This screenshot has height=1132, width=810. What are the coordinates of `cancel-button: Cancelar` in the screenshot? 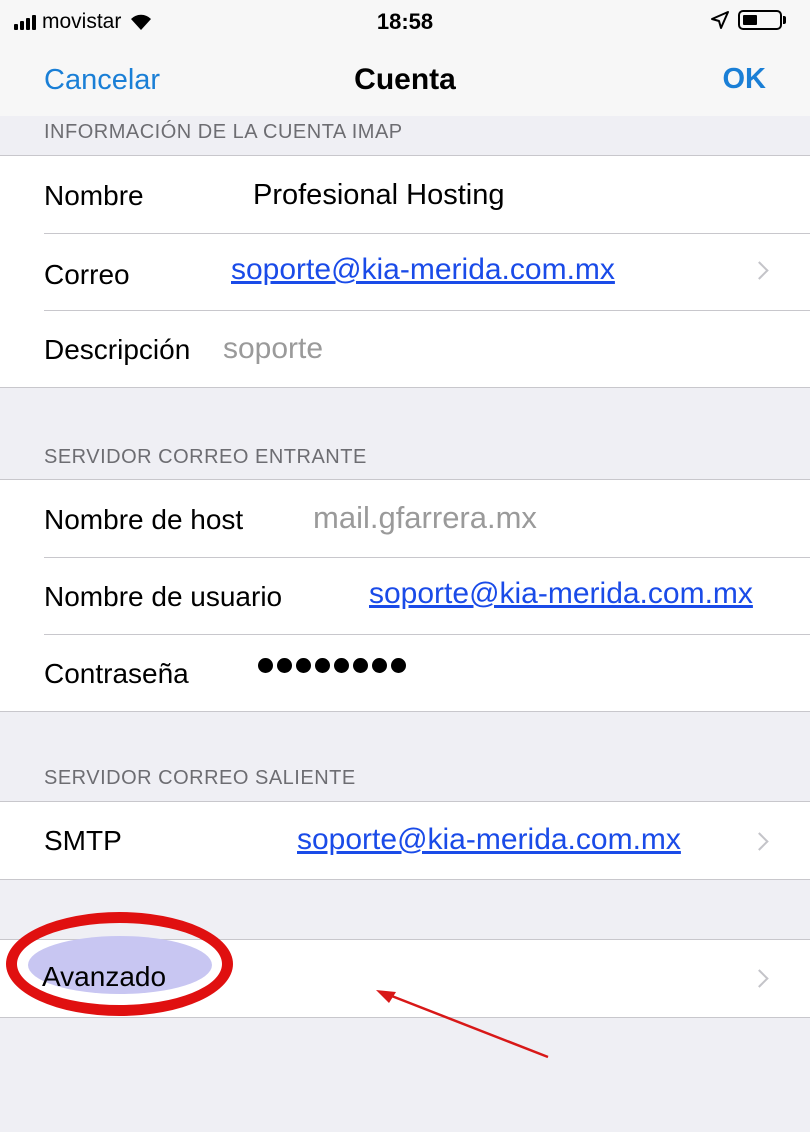 It's located at (102, 80).